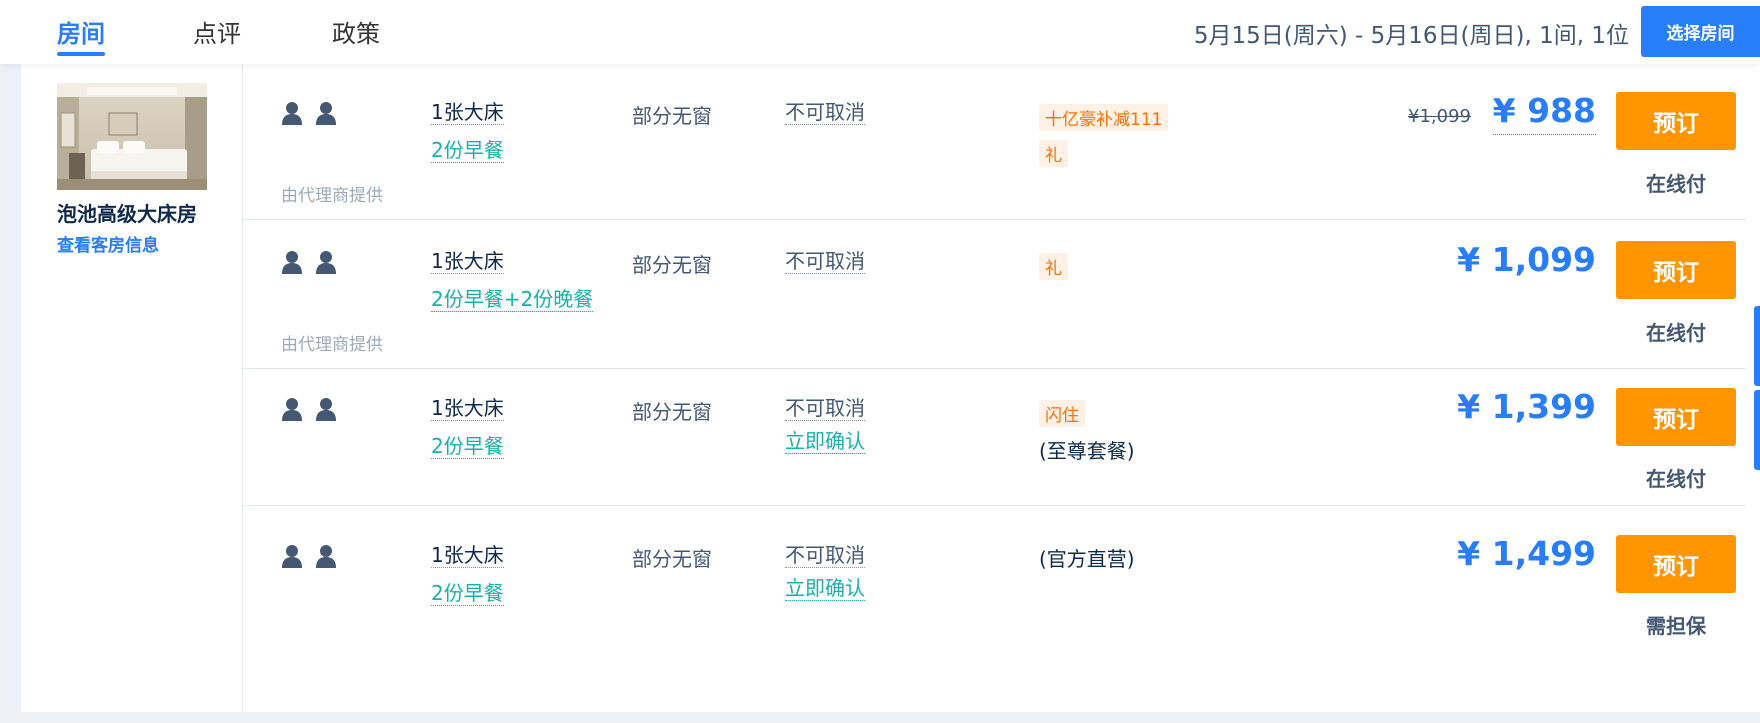  Describe the element at coordinates (1526, 406) in the screenshot. I see `rate-price: ¥ 1,399` at that location.